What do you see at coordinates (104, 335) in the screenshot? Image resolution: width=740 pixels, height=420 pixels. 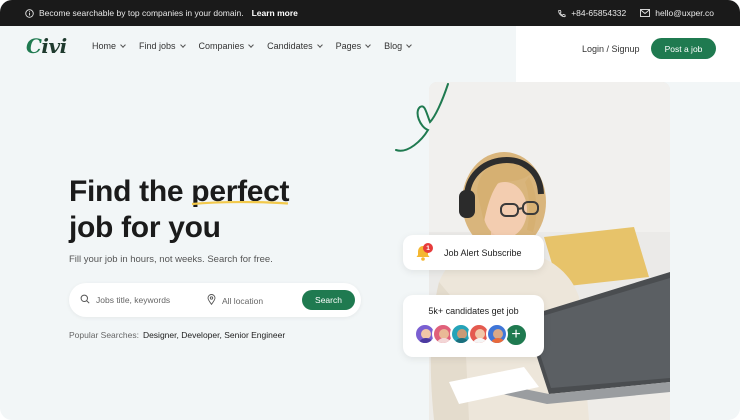 I see `popular-label: Popular Searches:` at bounding box center [104, 335].